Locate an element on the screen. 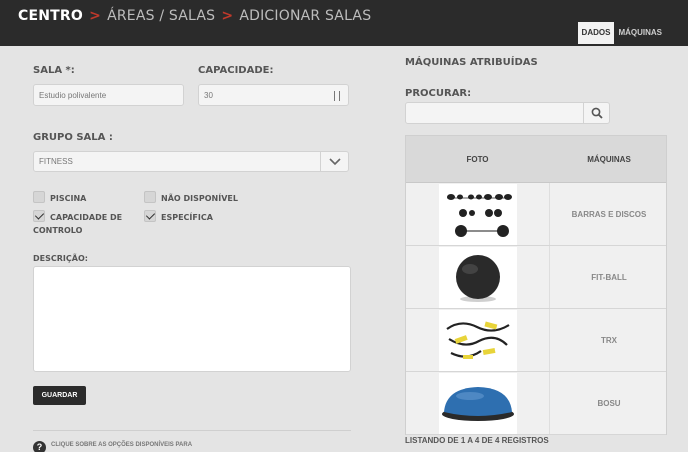 The image size is (688, 452). grupo-sala-value: FITNESS is located at coordinates (56, 161).